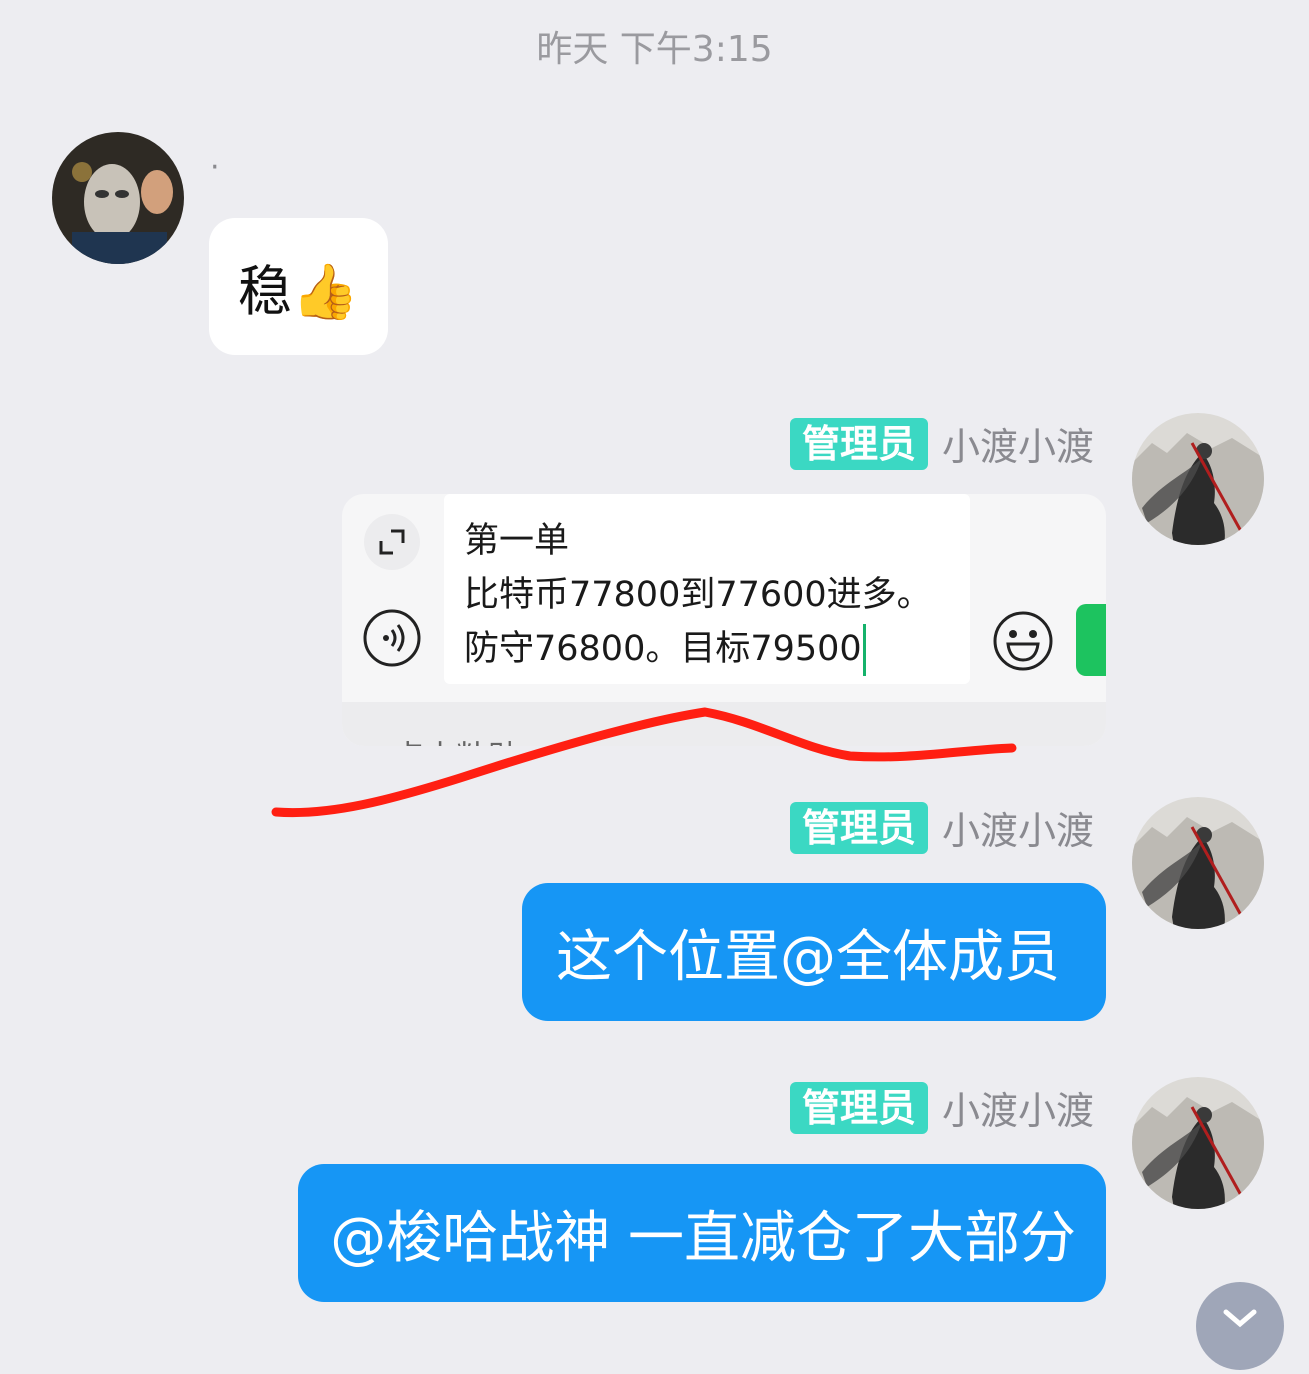  Describe the element at coordinates (644, 762) in the screenshot. I see `annotation-stroke` at that location.